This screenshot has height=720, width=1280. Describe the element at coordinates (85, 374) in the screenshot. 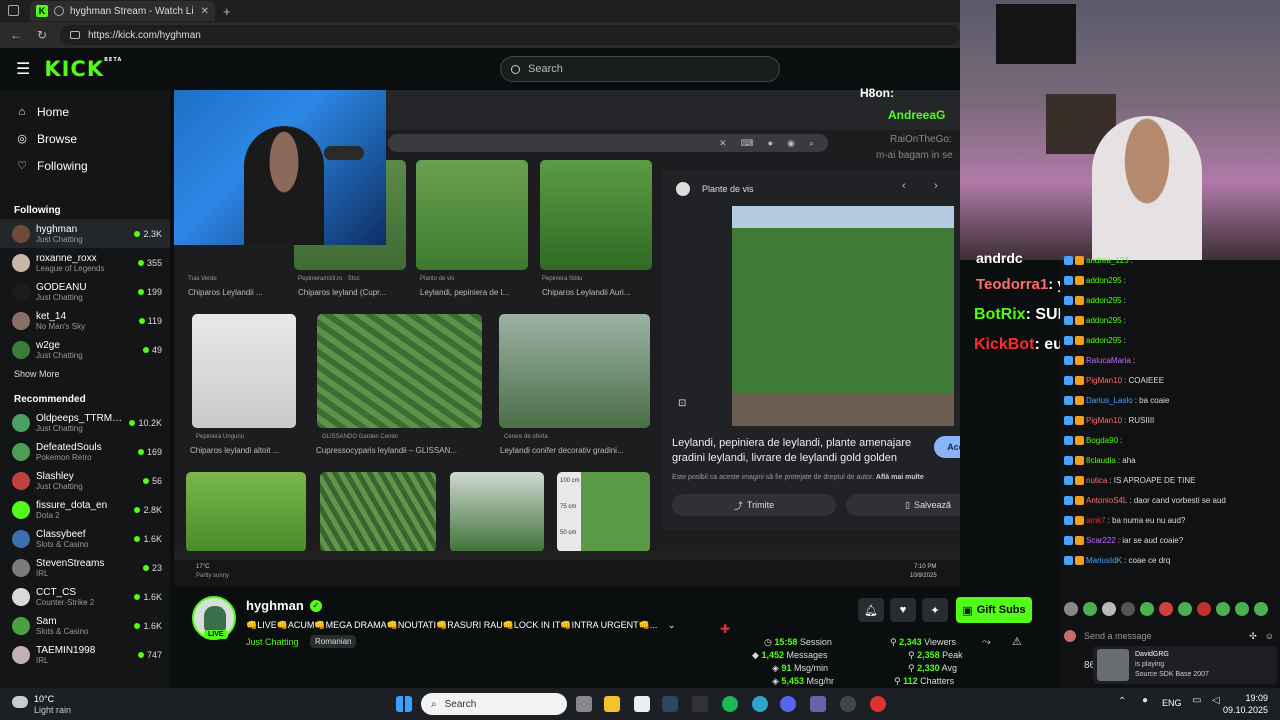

I see `show-more-link: Show More` at that location.